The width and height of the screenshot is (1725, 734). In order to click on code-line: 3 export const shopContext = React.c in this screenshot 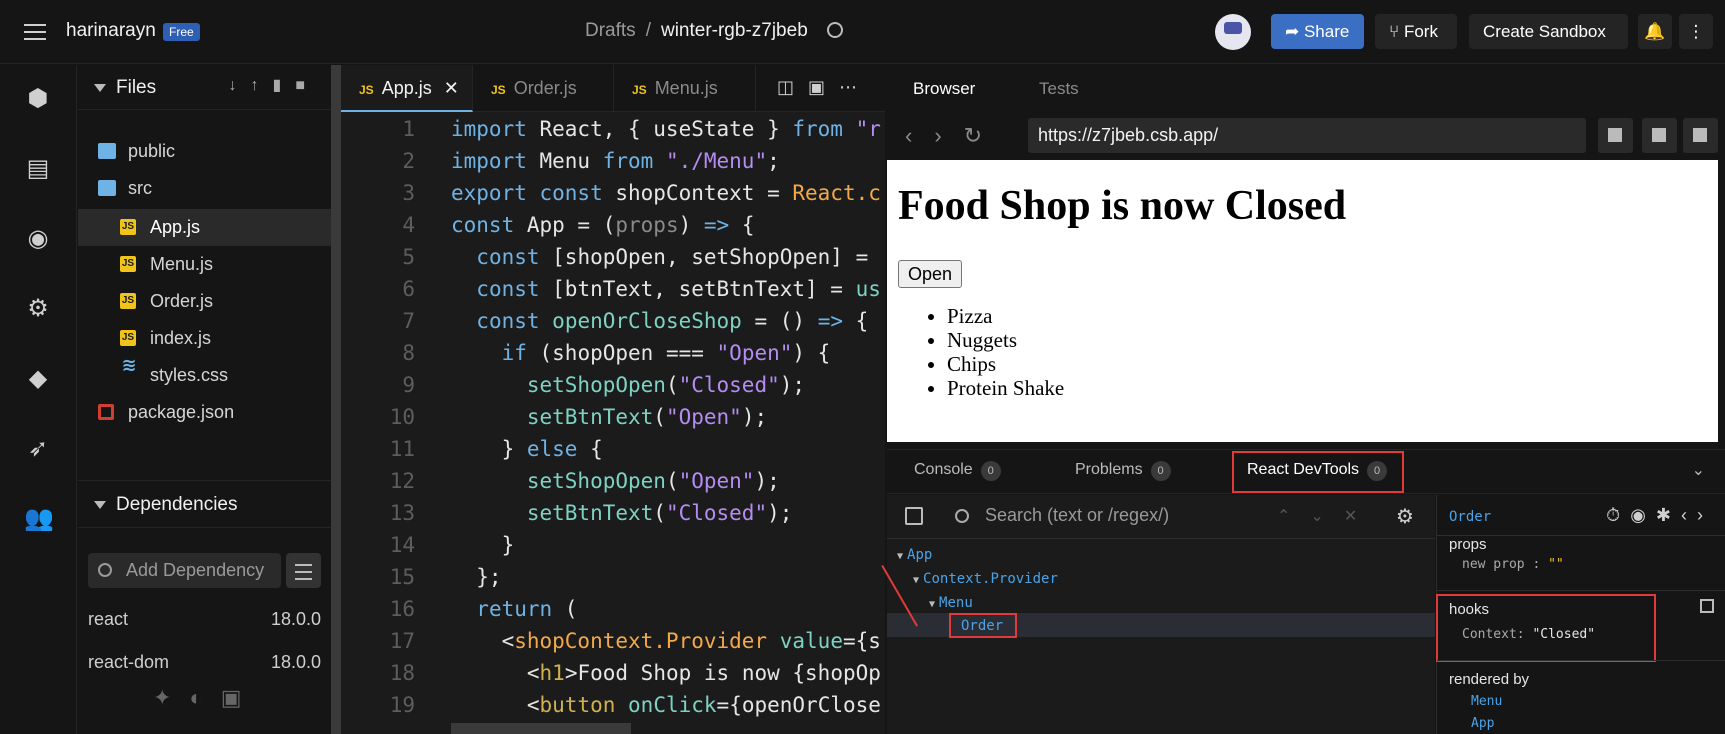, I will do `click(613, 193)`.